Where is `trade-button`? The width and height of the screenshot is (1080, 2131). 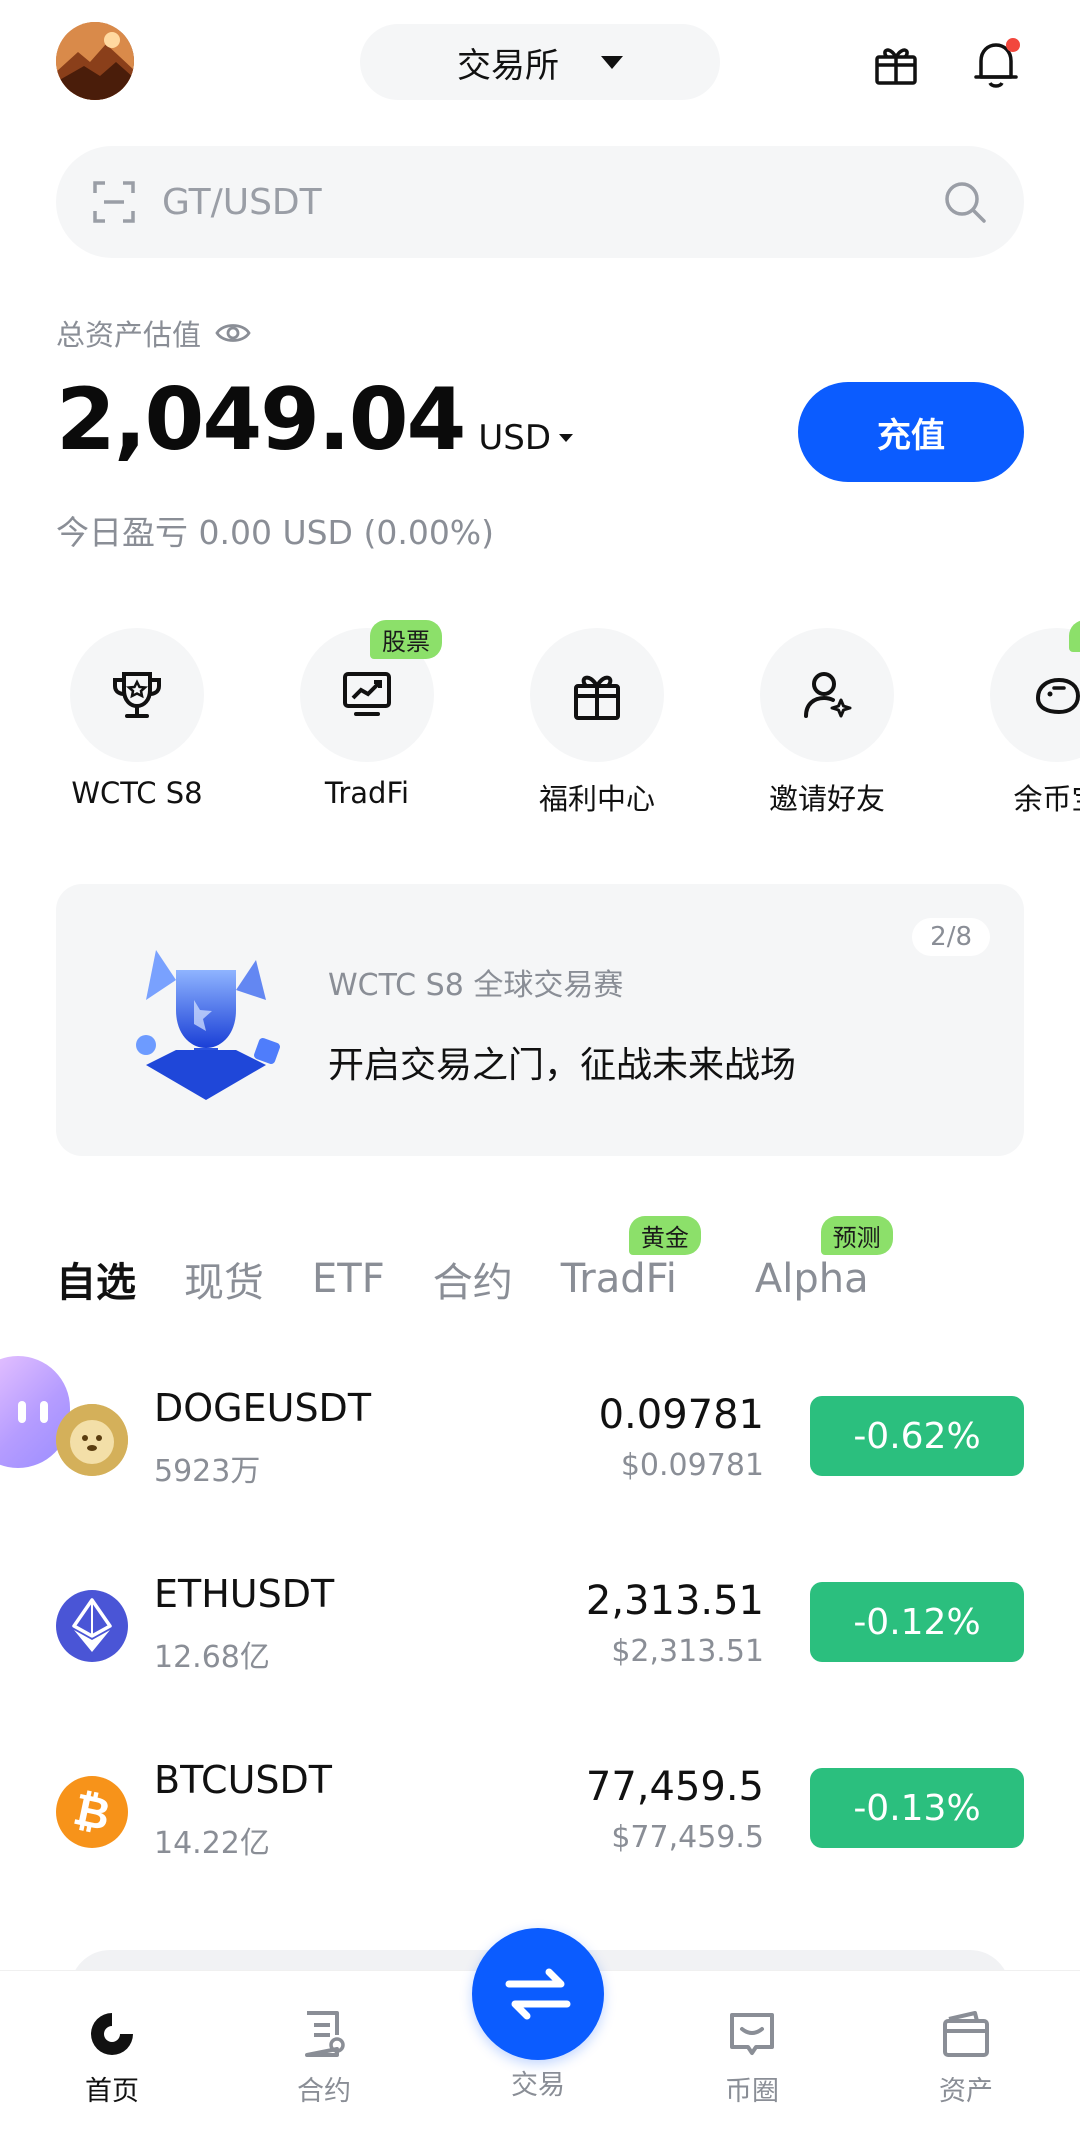 trade-button is located at coordinates (538, 1994).